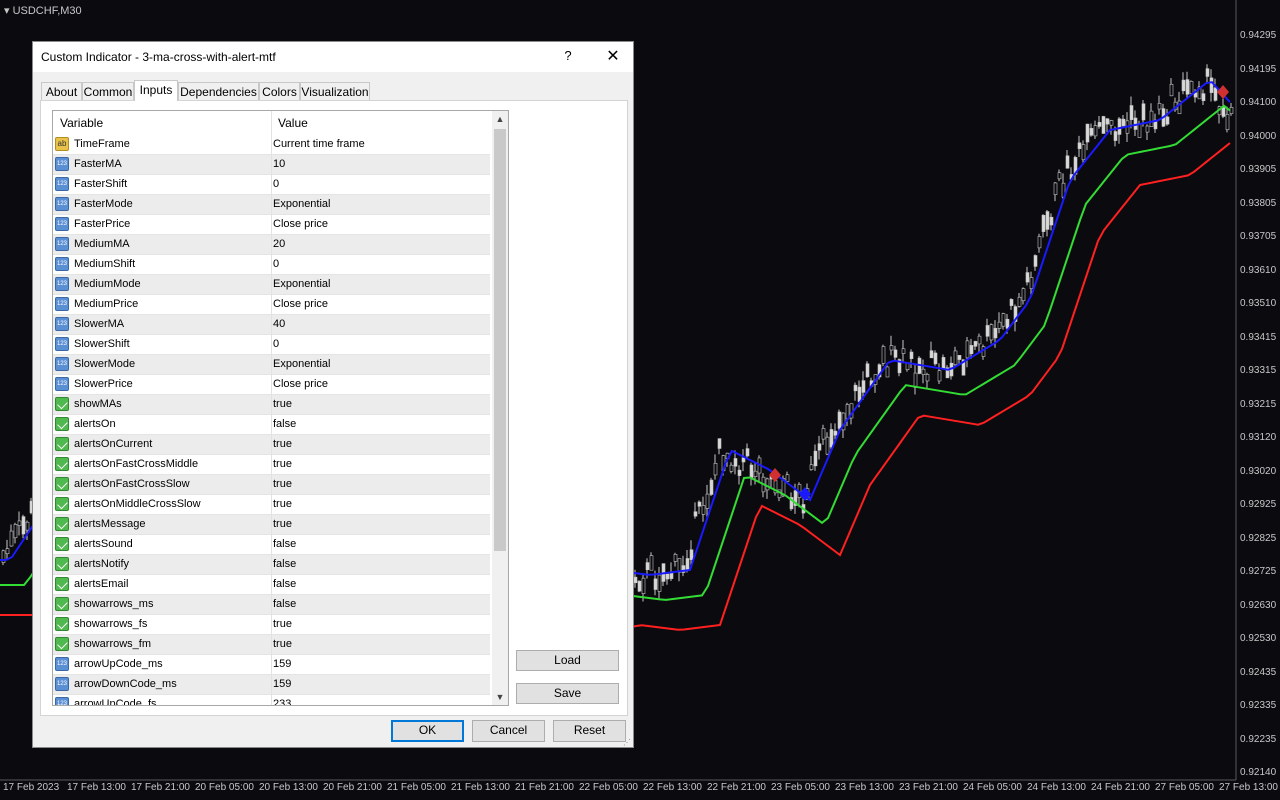 Image resolution: width=1280 pixels, height=800 pixels. I want to click on tab-visualization: Visualization, so click(335, 91).